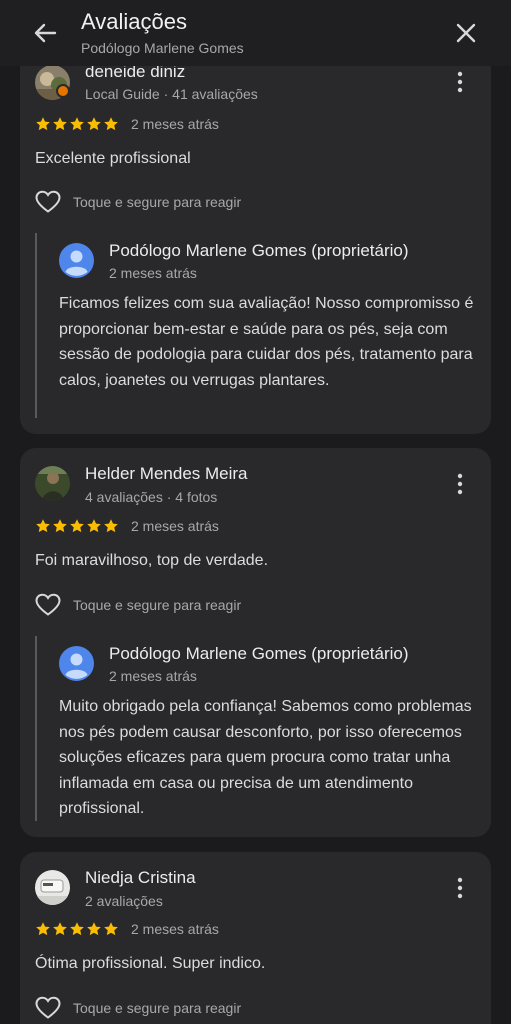  I want to click on reviewer-meta: 4 avaliações · 4 fotos, so click(151, 497).